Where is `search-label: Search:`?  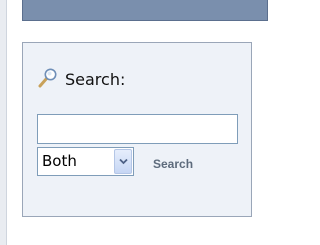 search-label: Search: is located at coordinates (95, 79).